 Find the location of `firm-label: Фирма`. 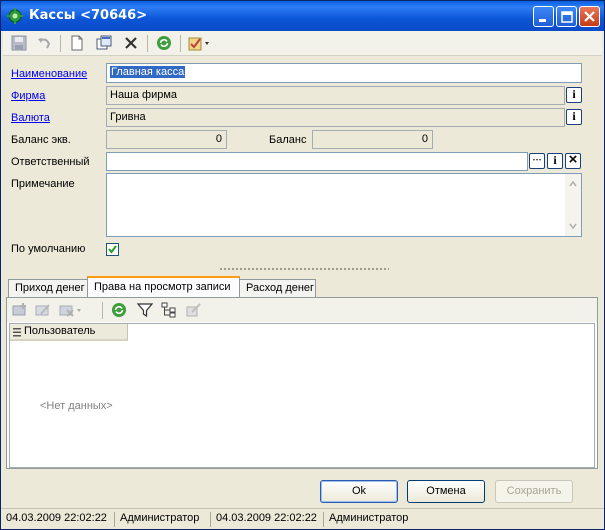

firm-label: Фирма is located at coordinates (28, 96).